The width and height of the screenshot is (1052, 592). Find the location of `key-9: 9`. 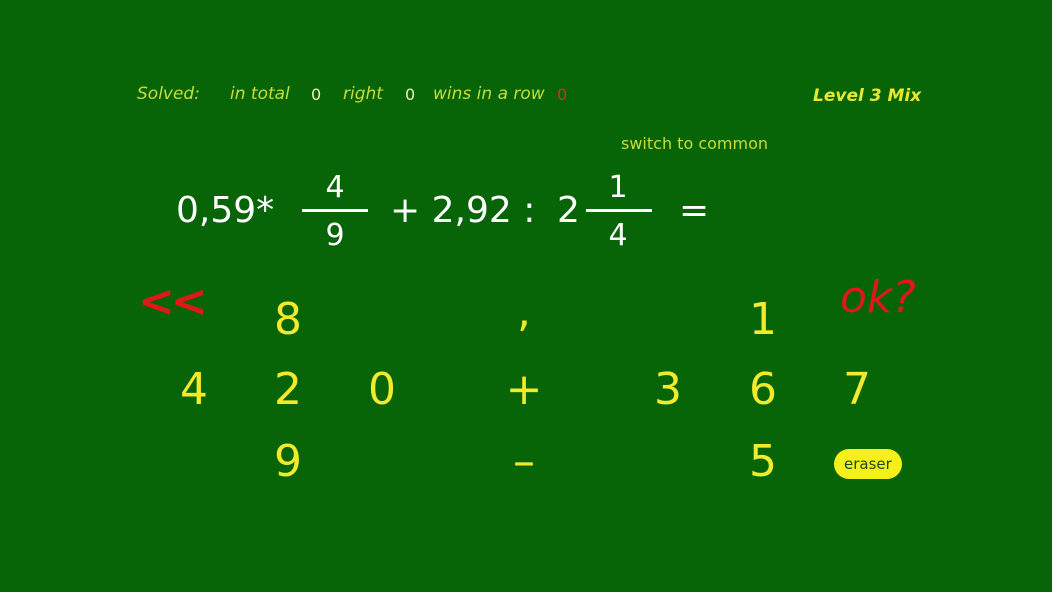

key-9: 9 is located at coordinates (288, 461).